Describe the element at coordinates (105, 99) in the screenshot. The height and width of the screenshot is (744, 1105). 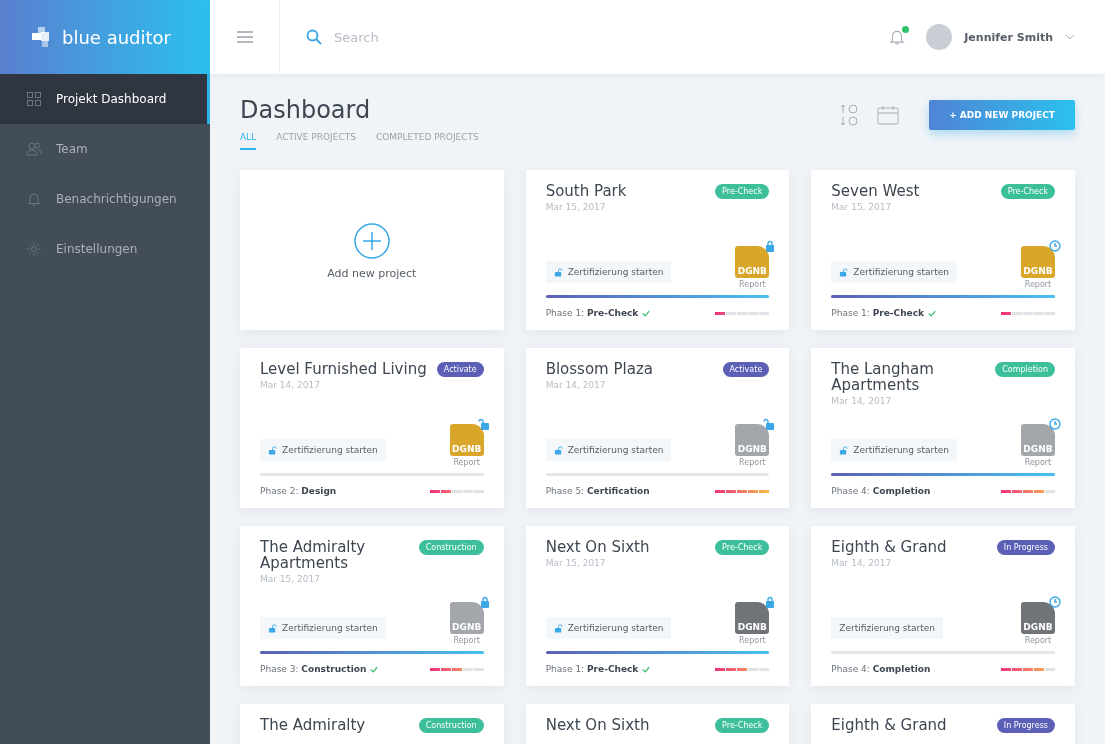
I see `sidebar-item: Projekt Dashboard` at that location.